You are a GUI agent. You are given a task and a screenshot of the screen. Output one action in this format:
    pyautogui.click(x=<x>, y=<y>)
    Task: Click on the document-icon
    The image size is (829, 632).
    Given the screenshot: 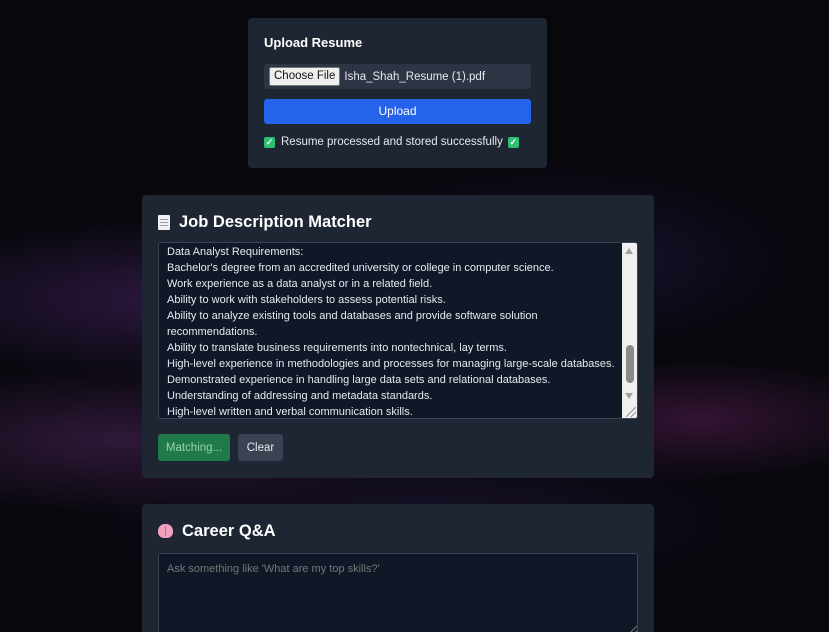 What is the action you would take?
    pyautogui.click(x=164, y=222)
    